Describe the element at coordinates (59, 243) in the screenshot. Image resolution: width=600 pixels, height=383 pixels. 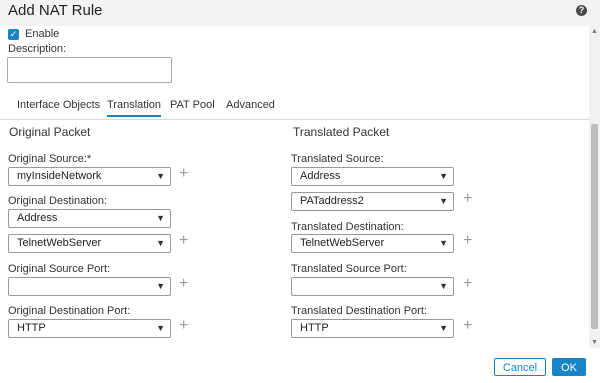
I see `original-destination-value: TelnetWebServer` at that location.